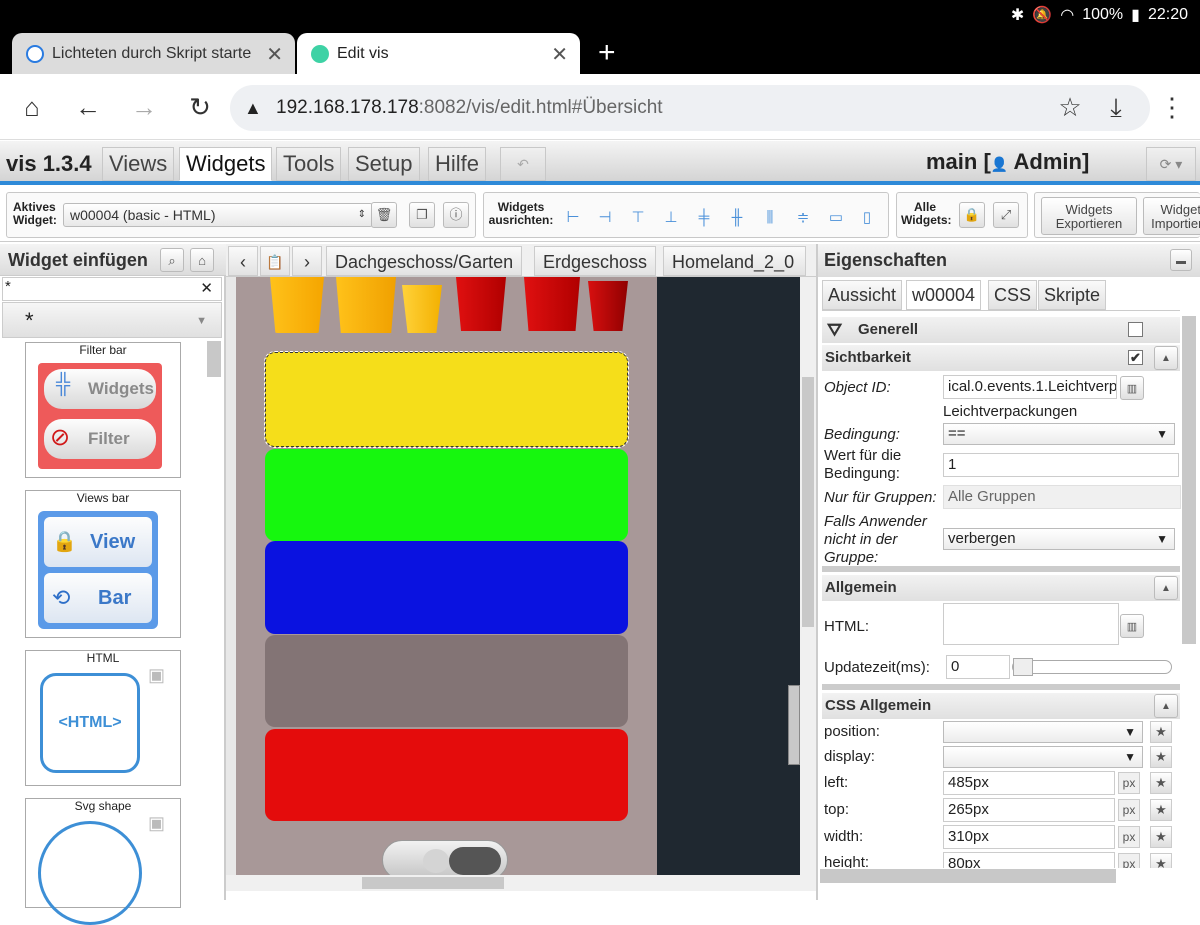 The image size is (1200, 925). What do you see at coordinates (103, 718) in the screenshot?
I see `widget-card-html: HTML ▣ <HTML>` at bounding box center [103, 718].